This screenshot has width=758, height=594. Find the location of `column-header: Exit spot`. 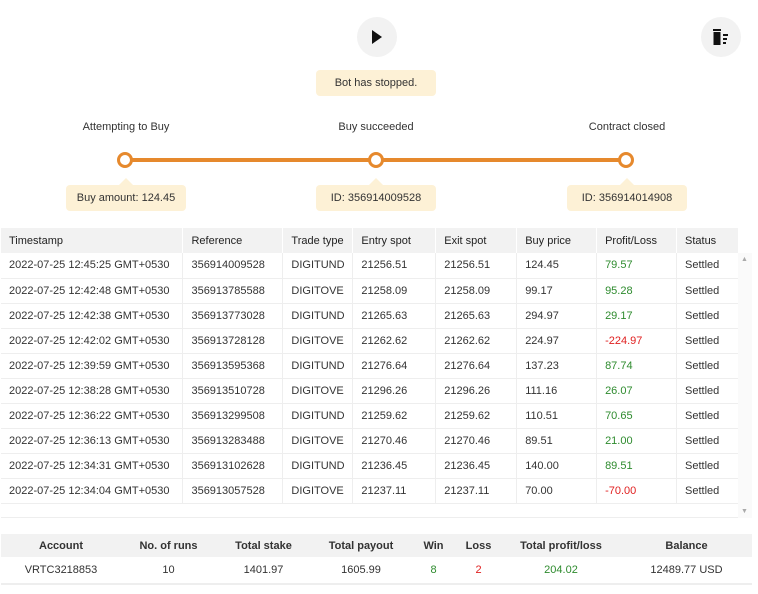

column-header: Exit spot is located at coordinates (476, 240).